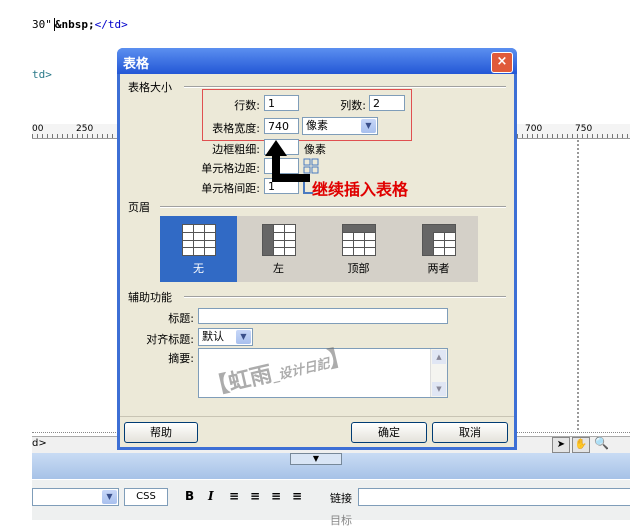 This screenshot has width=630, height=528. What do you see at coordinates (438, 268) in the screenshot?
I see `header-option-label: 两者` at bounding box center [438, 268].